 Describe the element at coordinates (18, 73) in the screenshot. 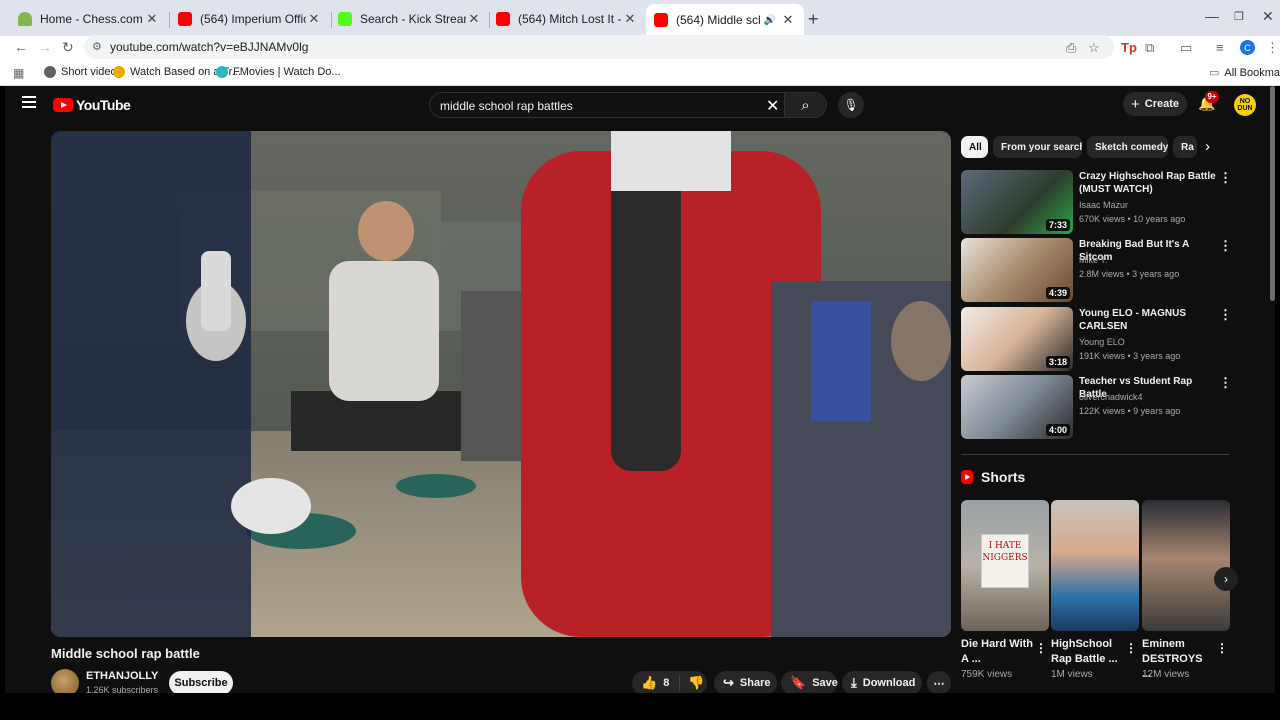

I see `apps-grid-icon: ▦` at that location.